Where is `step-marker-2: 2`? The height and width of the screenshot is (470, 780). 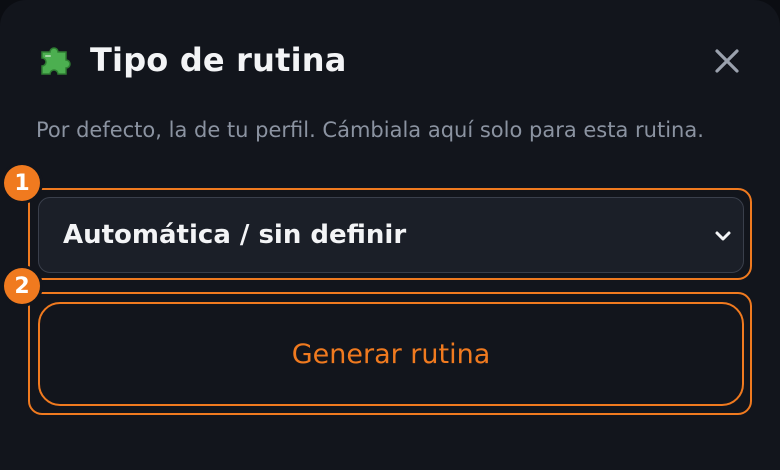 step-marker-2: 2 is located at coordinates (22, 286).